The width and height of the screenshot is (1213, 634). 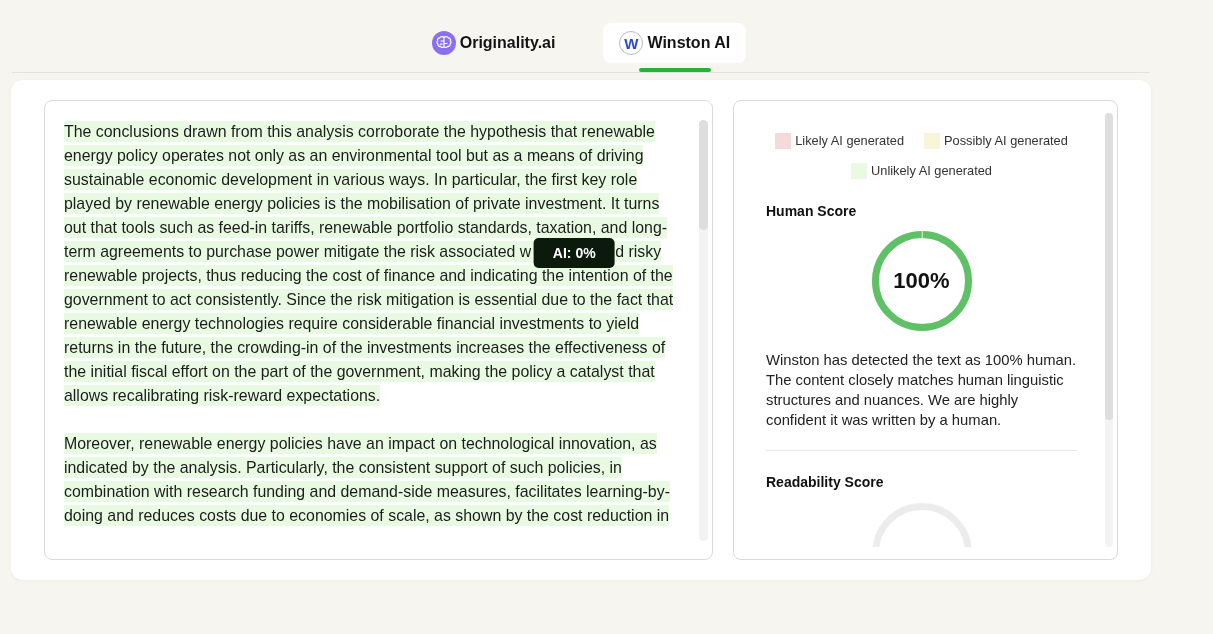 What do you see at coordinates (493, 43) in the screenshot?
I see `tab: Originality.ai` at bounding box center [493, 43].